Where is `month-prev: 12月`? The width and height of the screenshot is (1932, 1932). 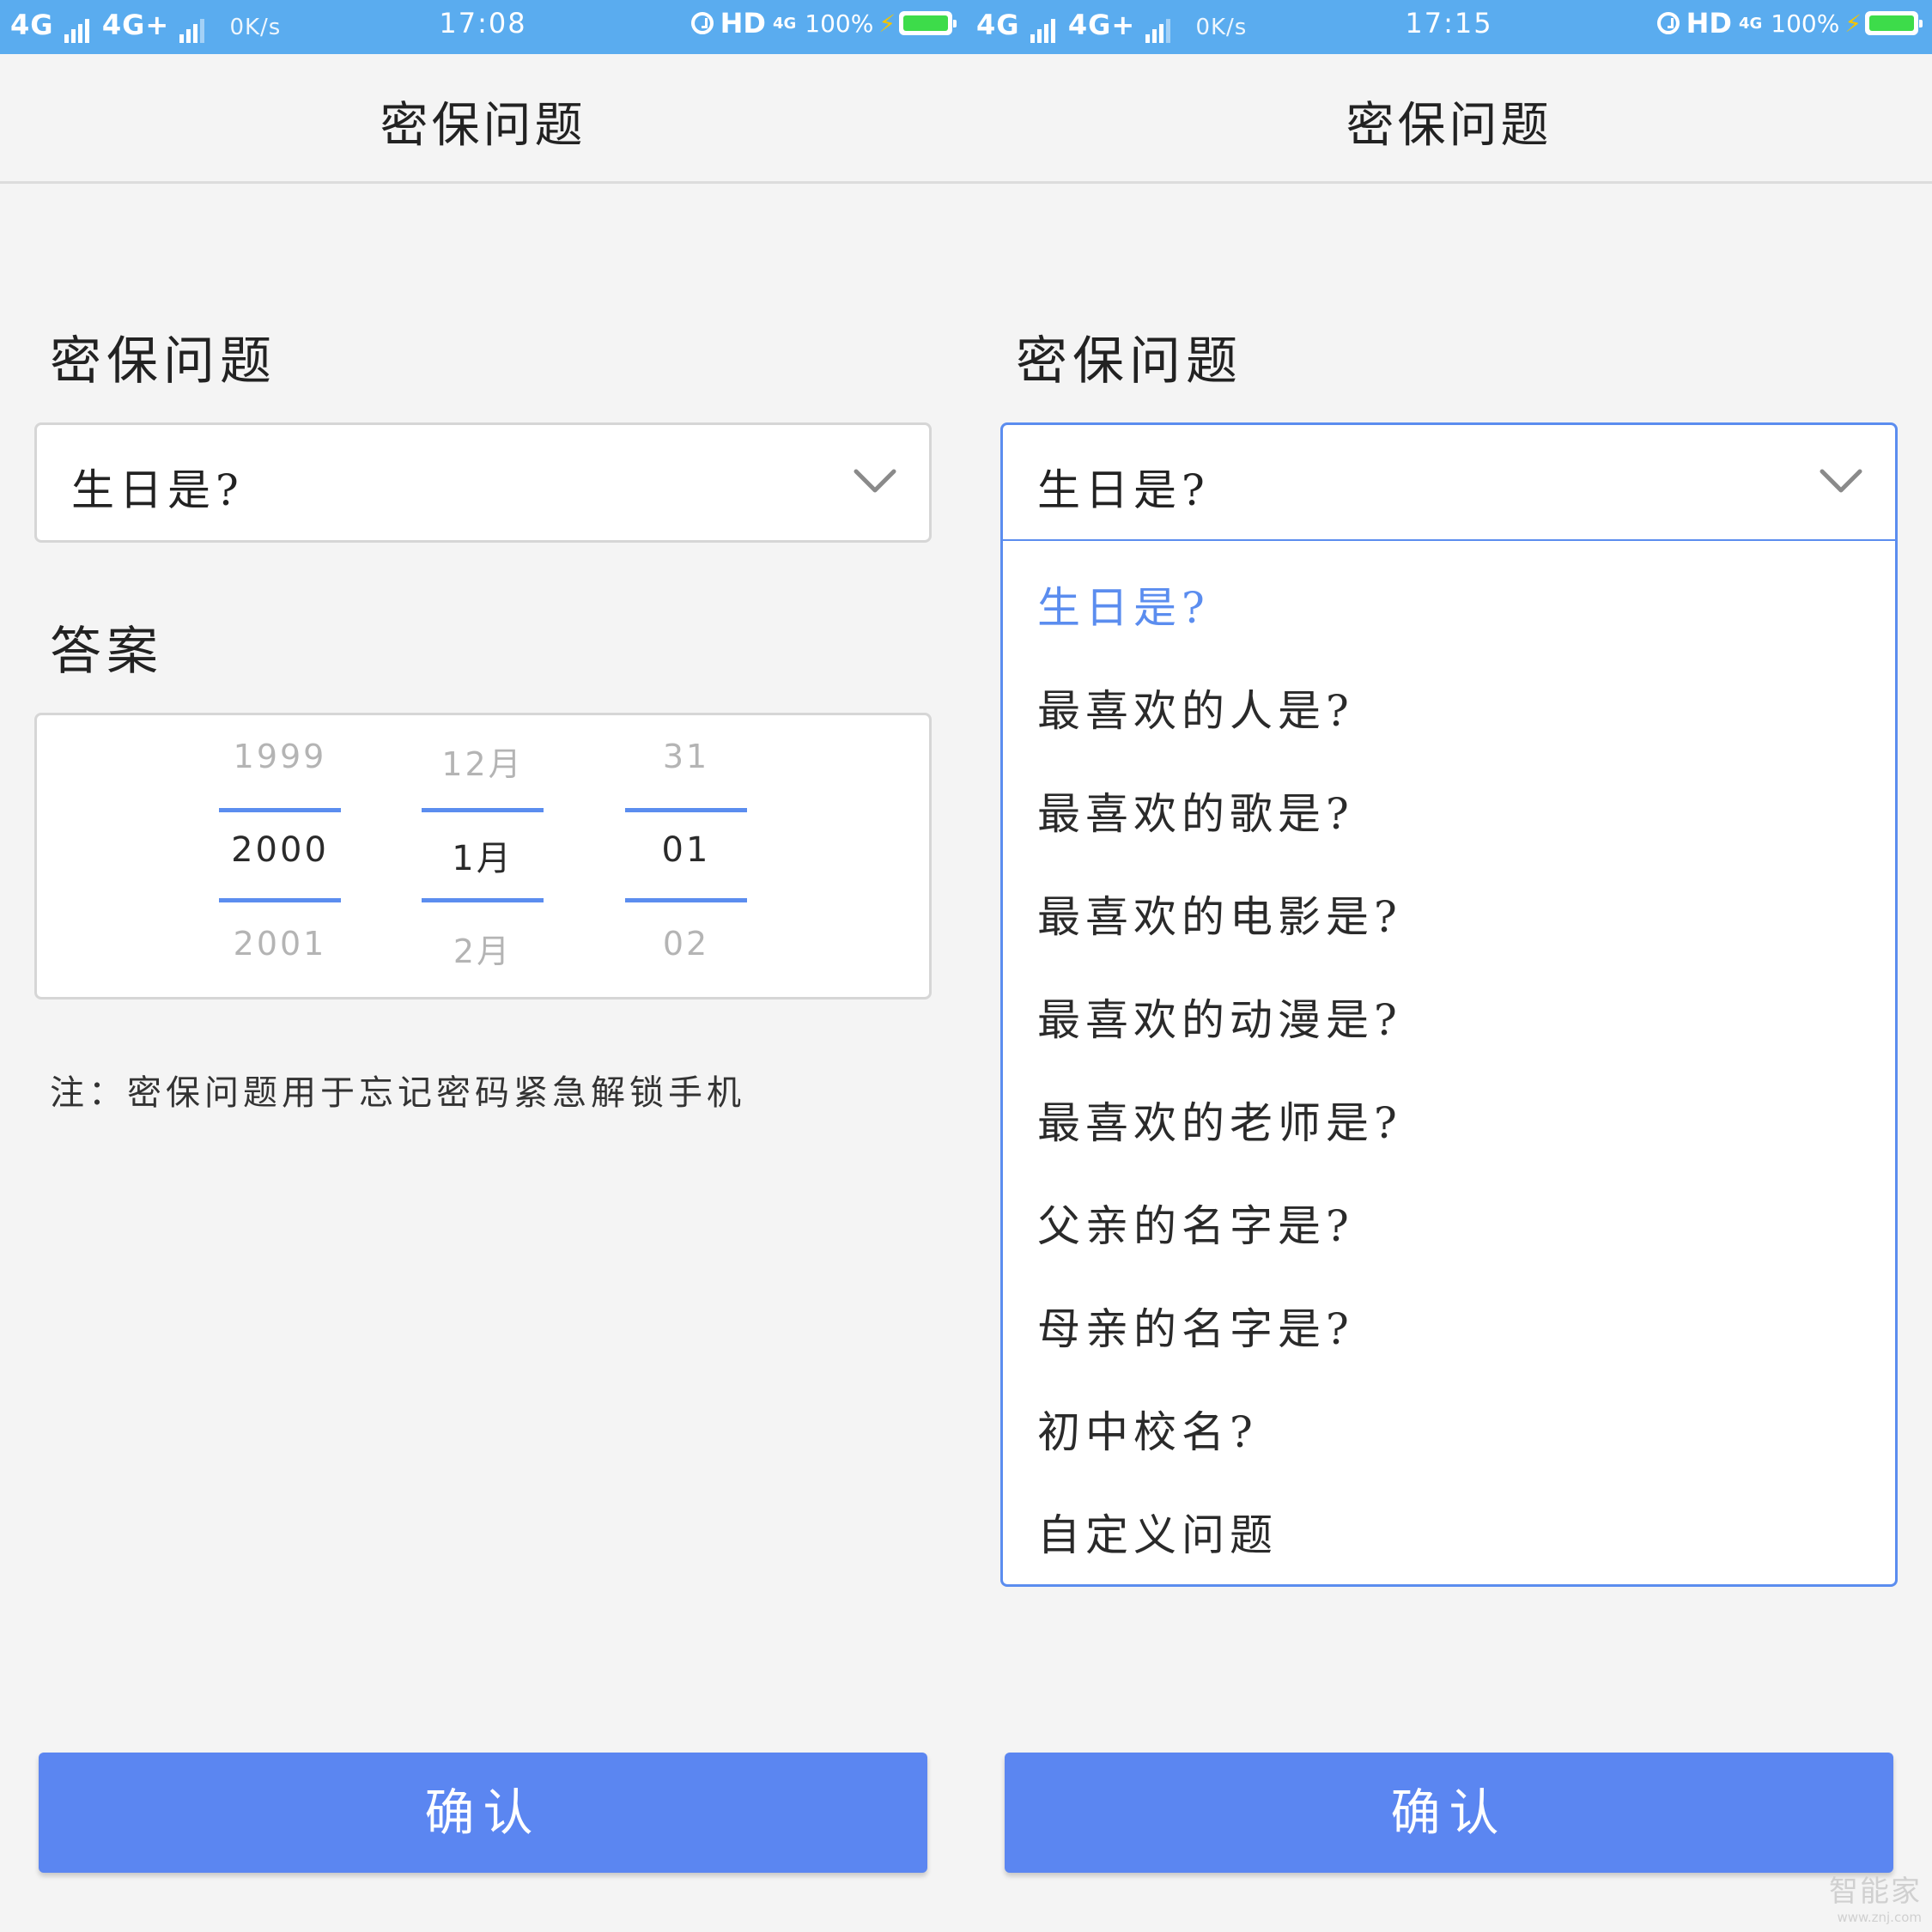
month-prev: 12月 is located at coordinates (483, 761).